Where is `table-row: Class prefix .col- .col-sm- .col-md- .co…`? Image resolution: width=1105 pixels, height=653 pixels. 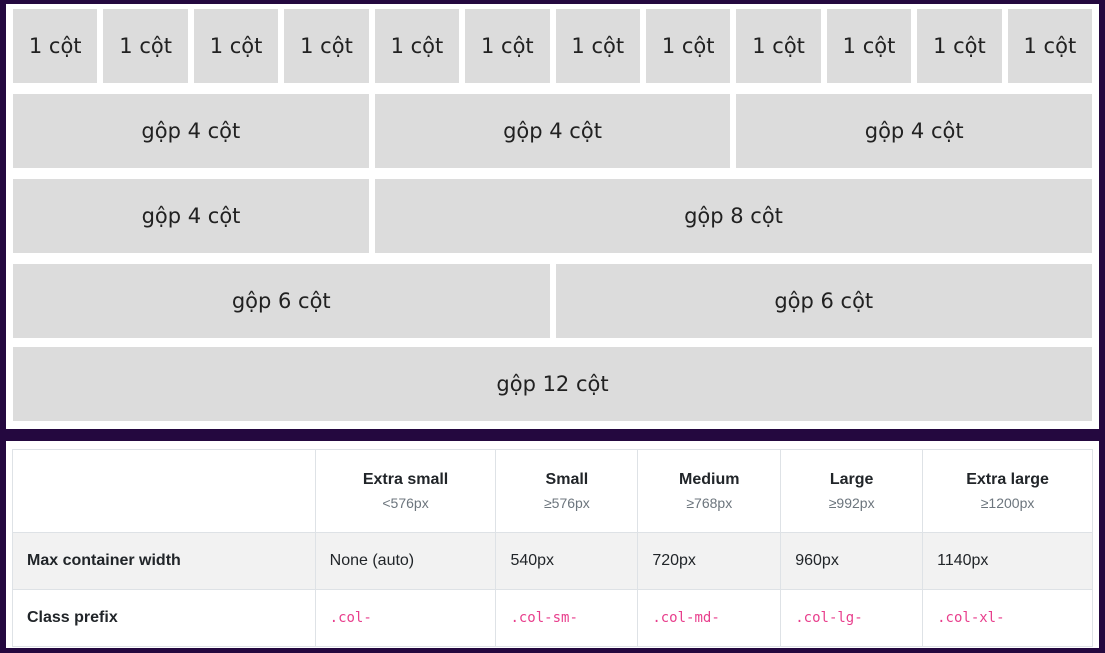 table-row: Class prefix .col- .col-sm- .col-md- .co… is located at coordinates (552, 618).